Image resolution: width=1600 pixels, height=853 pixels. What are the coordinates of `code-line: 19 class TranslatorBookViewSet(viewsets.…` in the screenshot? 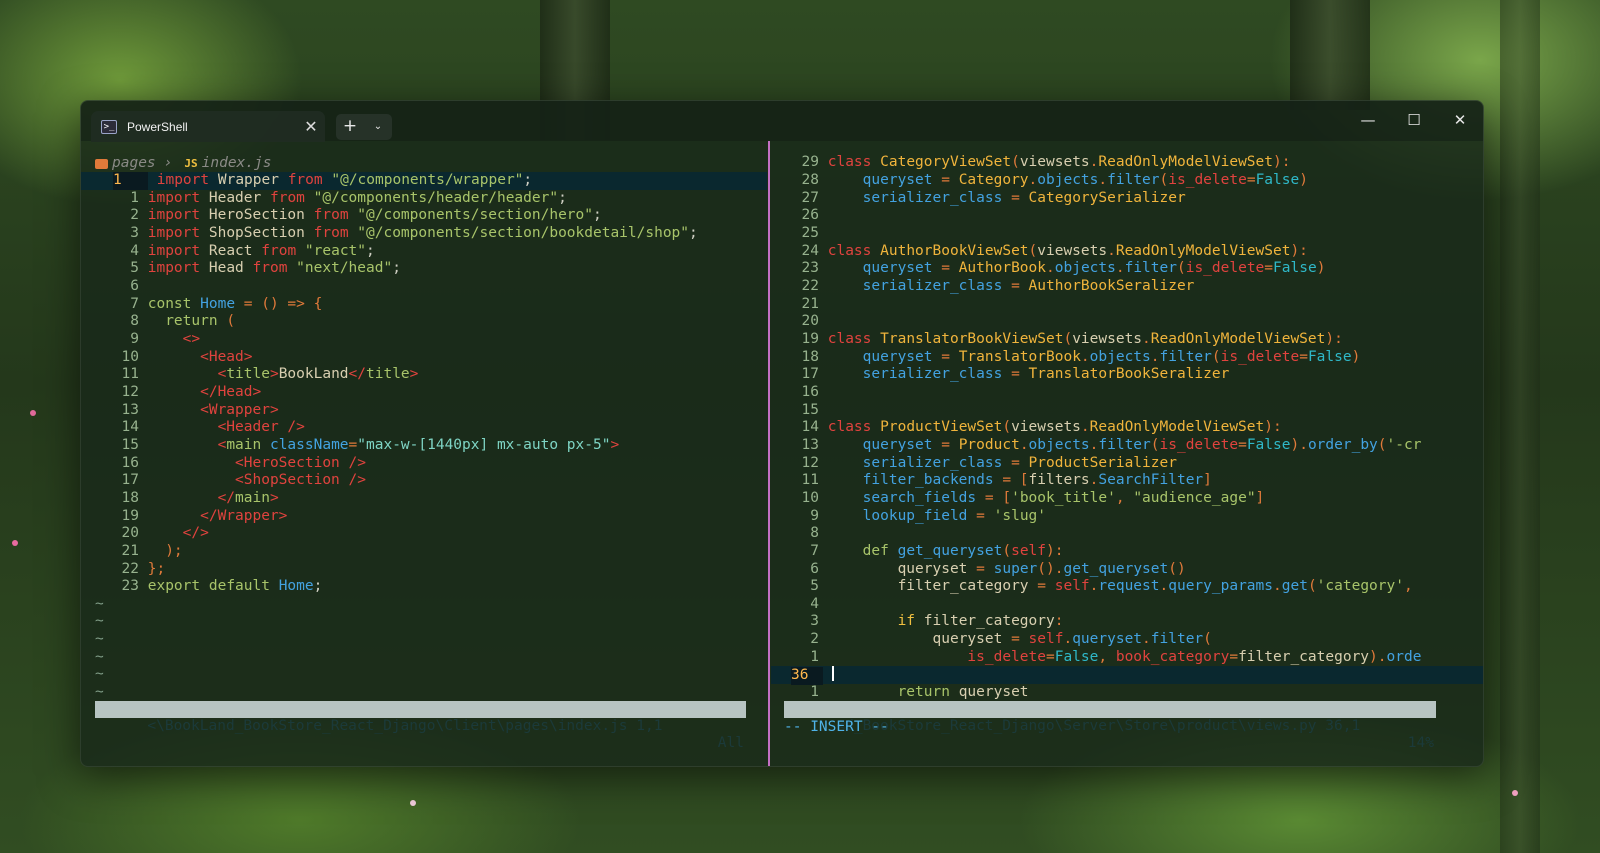 It's located at (1072, 339).